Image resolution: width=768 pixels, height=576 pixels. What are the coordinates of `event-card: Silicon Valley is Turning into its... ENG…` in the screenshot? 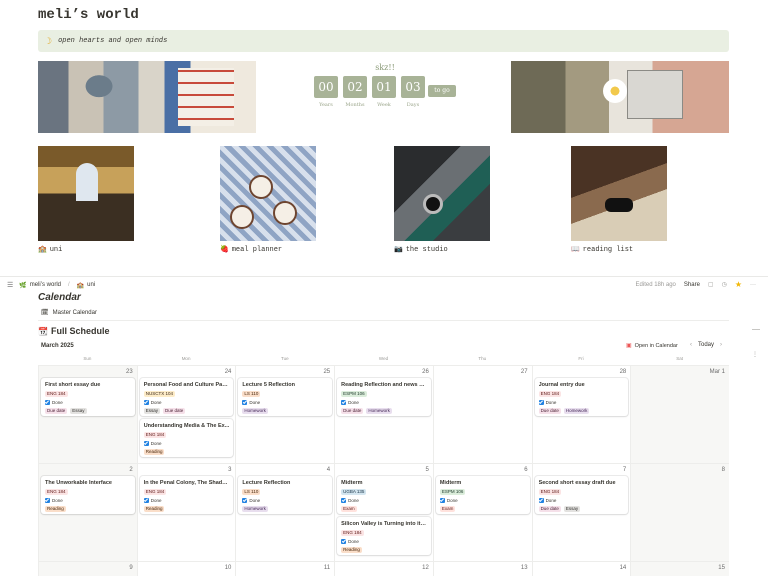 It's located at (384, 536).